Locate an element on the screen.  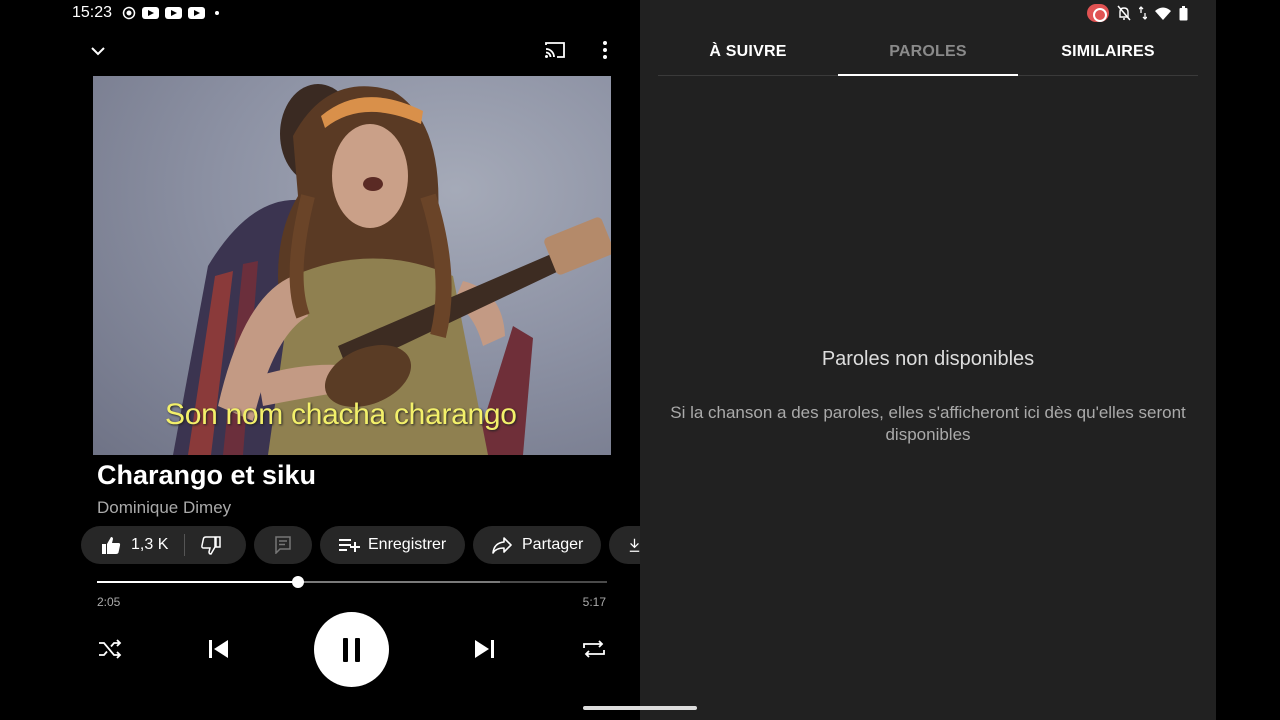
share-icon is located at coordinates (502, 545).